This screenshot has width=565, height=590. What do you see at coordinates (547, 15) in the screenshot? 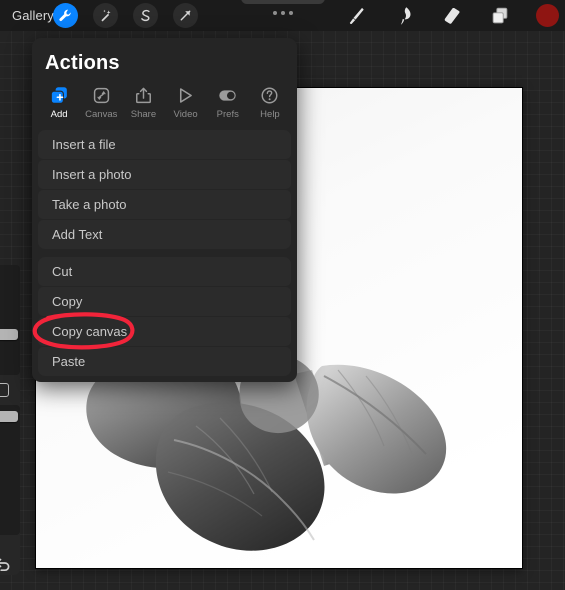
I see `color-swatch-button` at bounding box center [547, 15].